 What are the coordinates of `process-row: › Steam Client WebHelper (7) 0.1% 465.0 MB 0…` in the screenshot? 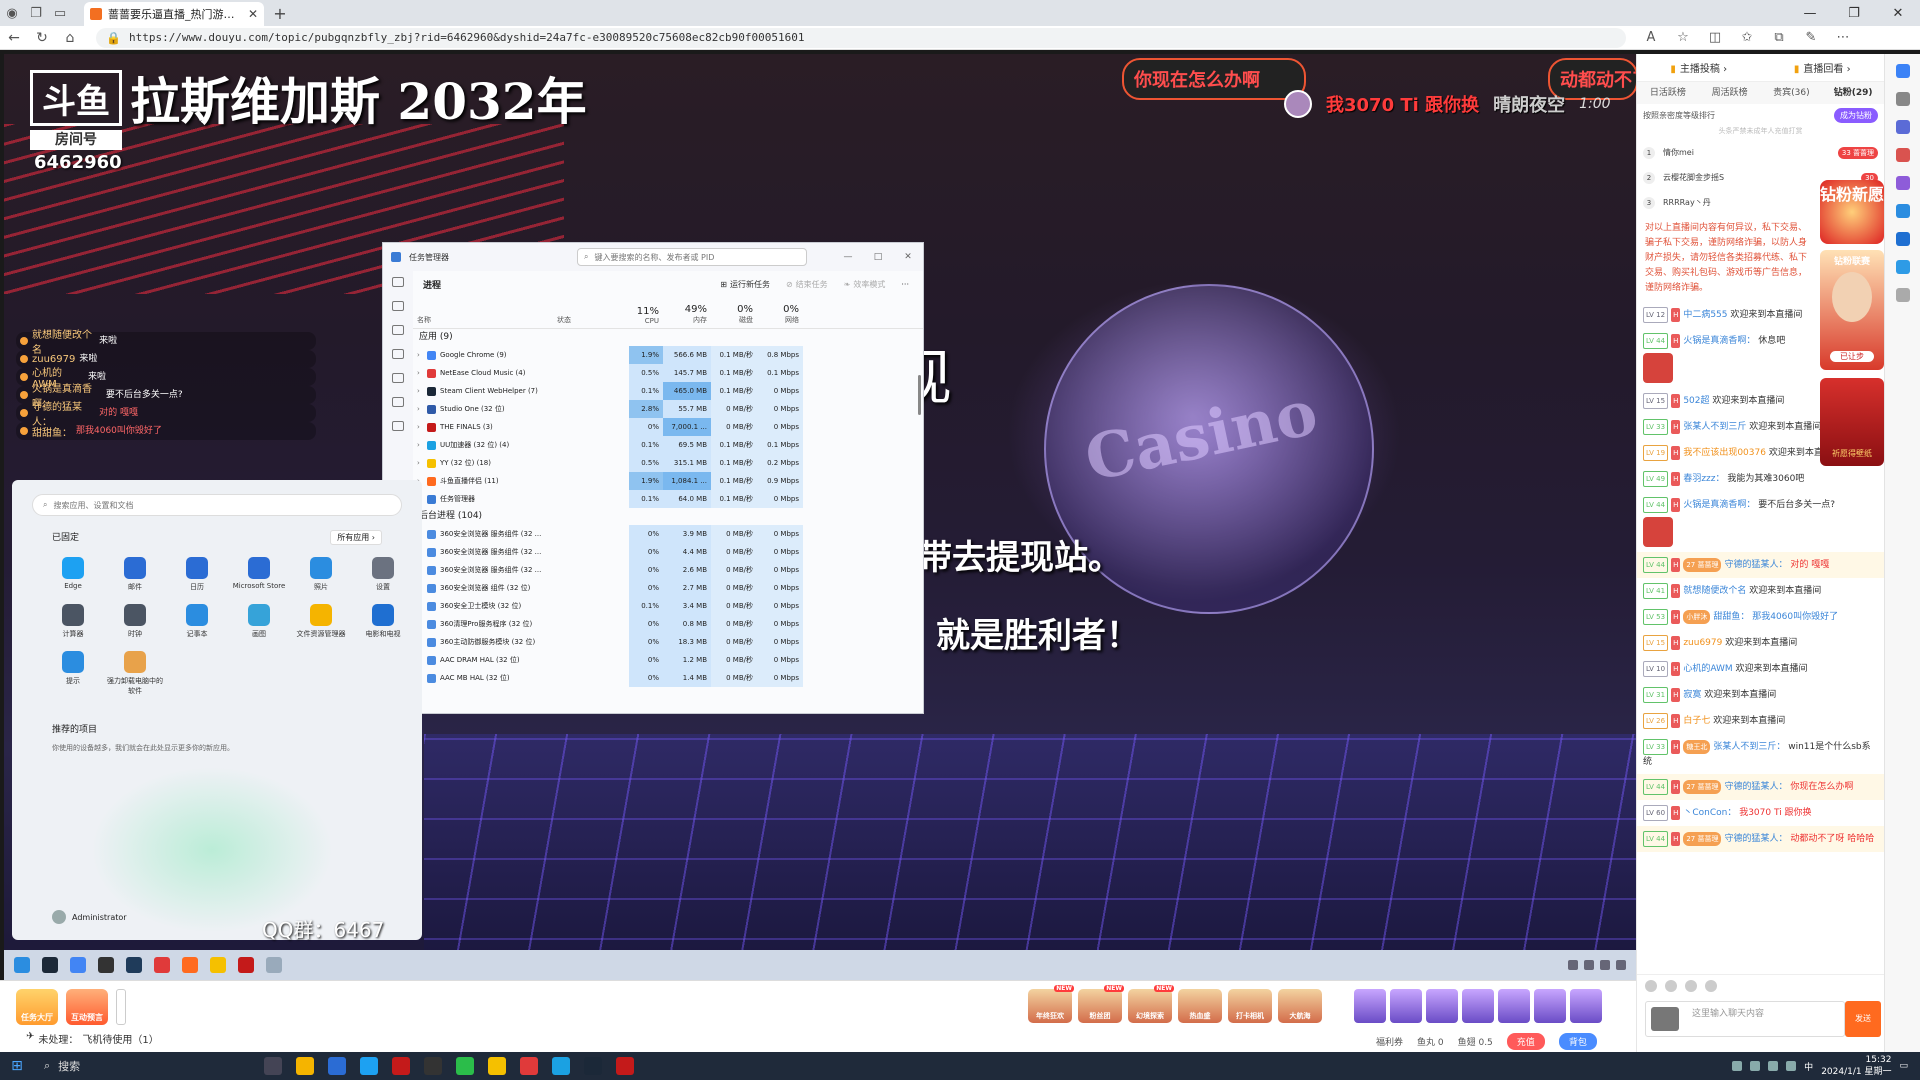 It's located at (668, 391).